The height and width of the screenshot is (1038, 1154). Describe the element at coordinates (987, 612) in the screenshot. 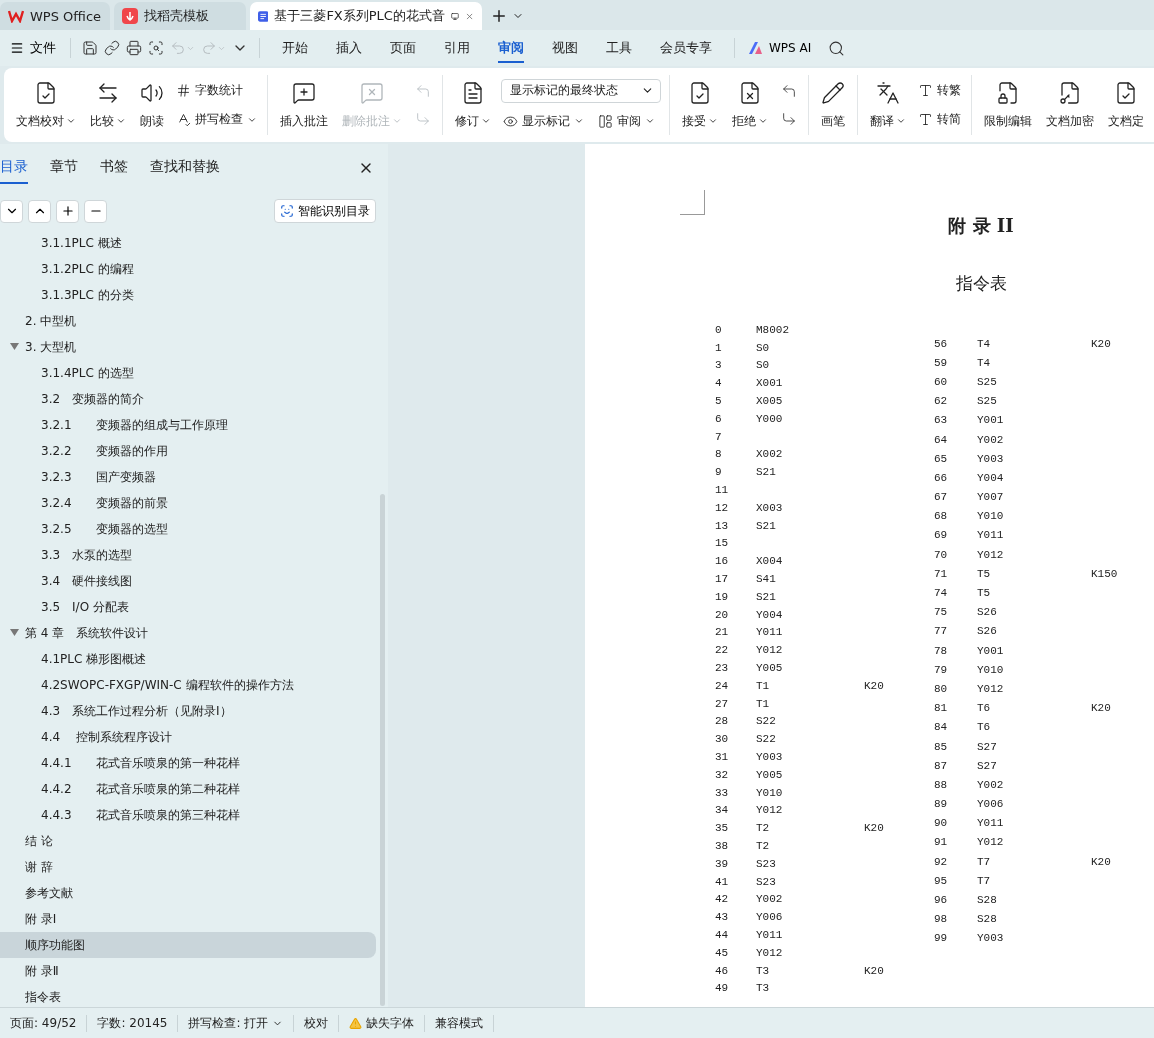

I see `operand: S26` at that location.